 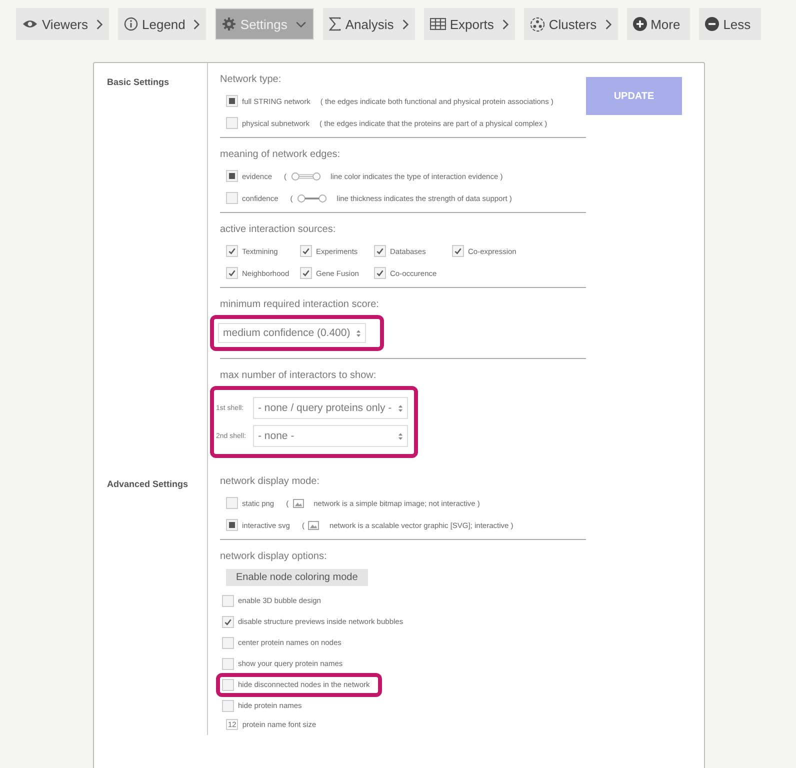 I want to click on toolbar-button: More, so click(x=658, y=24).